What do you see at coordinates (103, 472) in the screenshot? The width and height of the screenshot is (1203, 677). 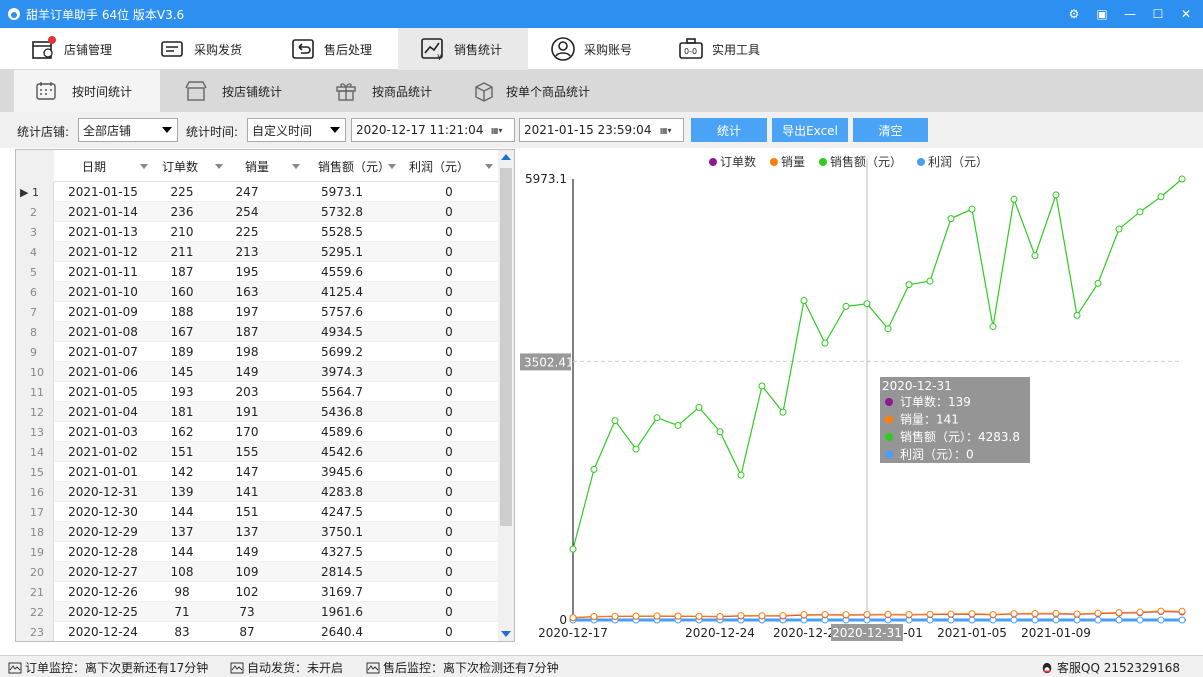 I see `cell-date: 2021-01-01` at bounding box center [103, 472].